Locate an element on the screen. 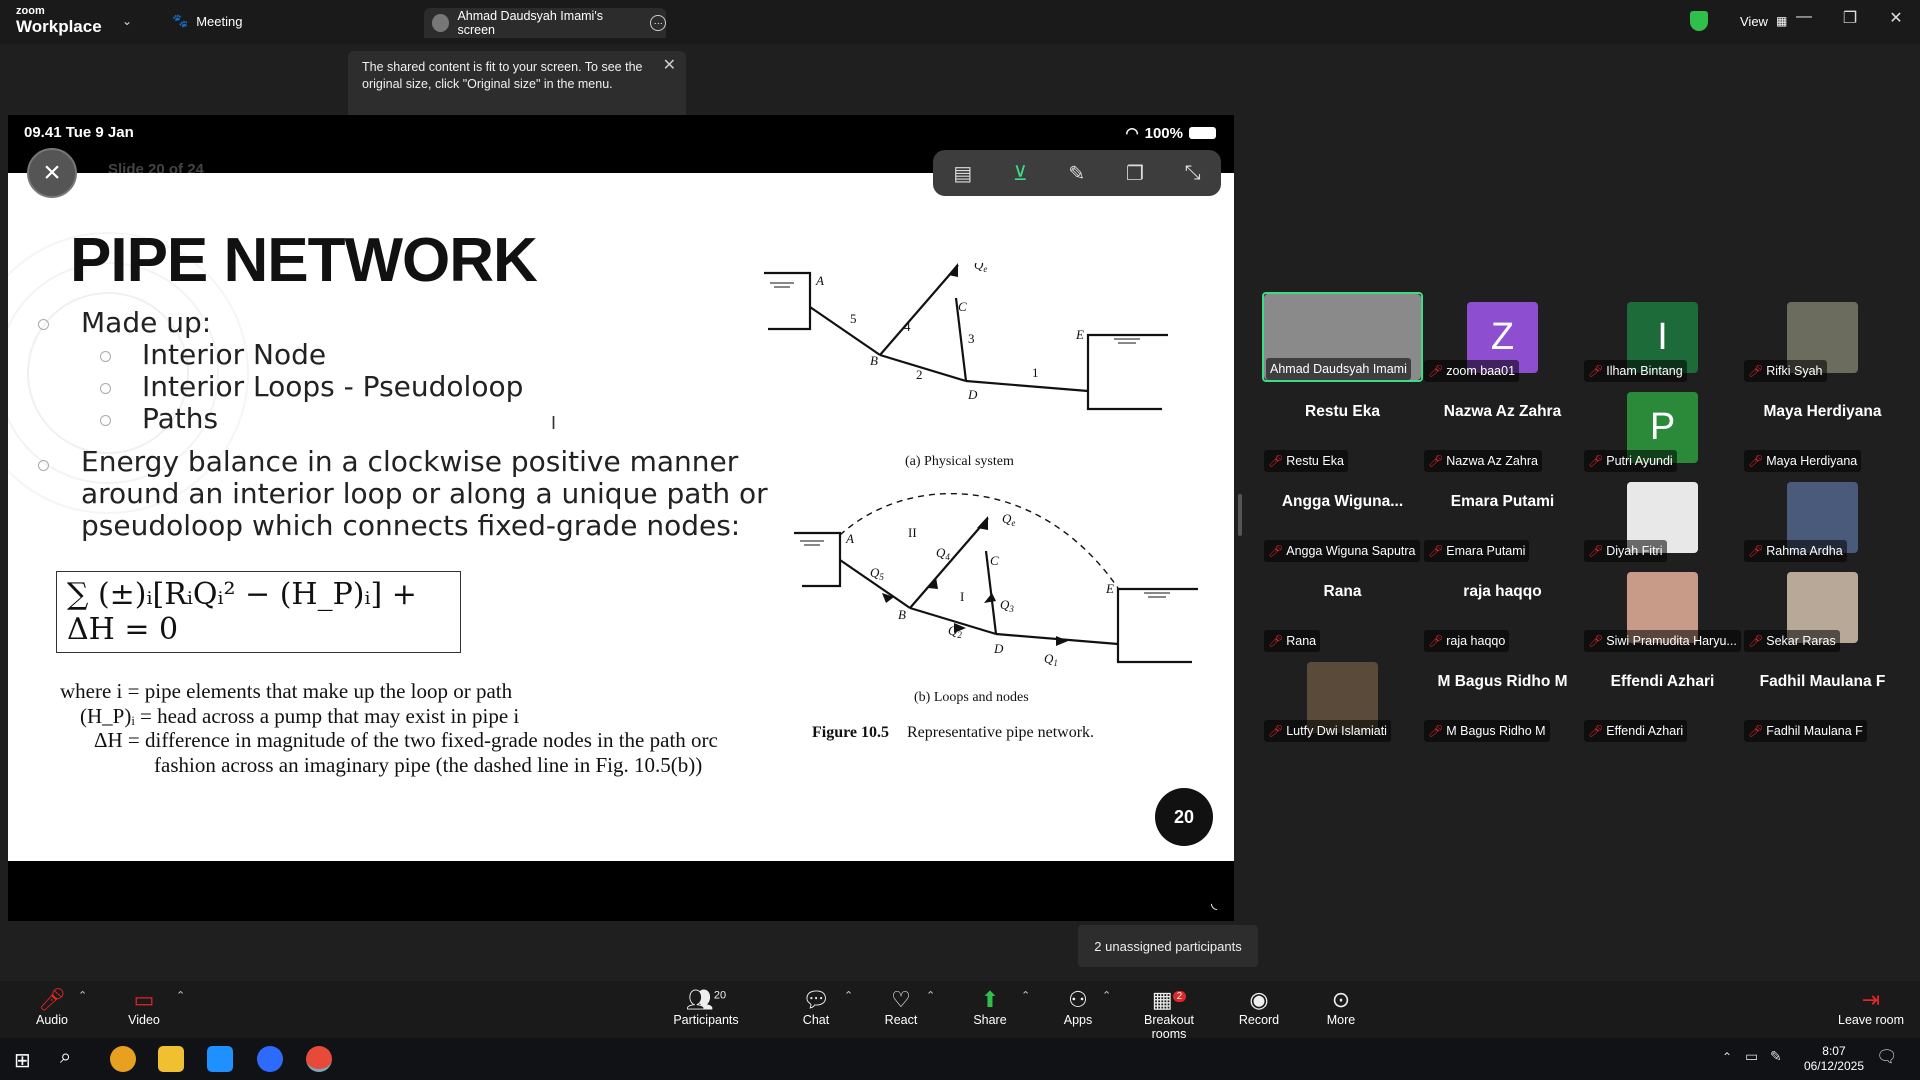  leave-room-button: ⇥ Leave room is located at coordinates (1871, 1007).